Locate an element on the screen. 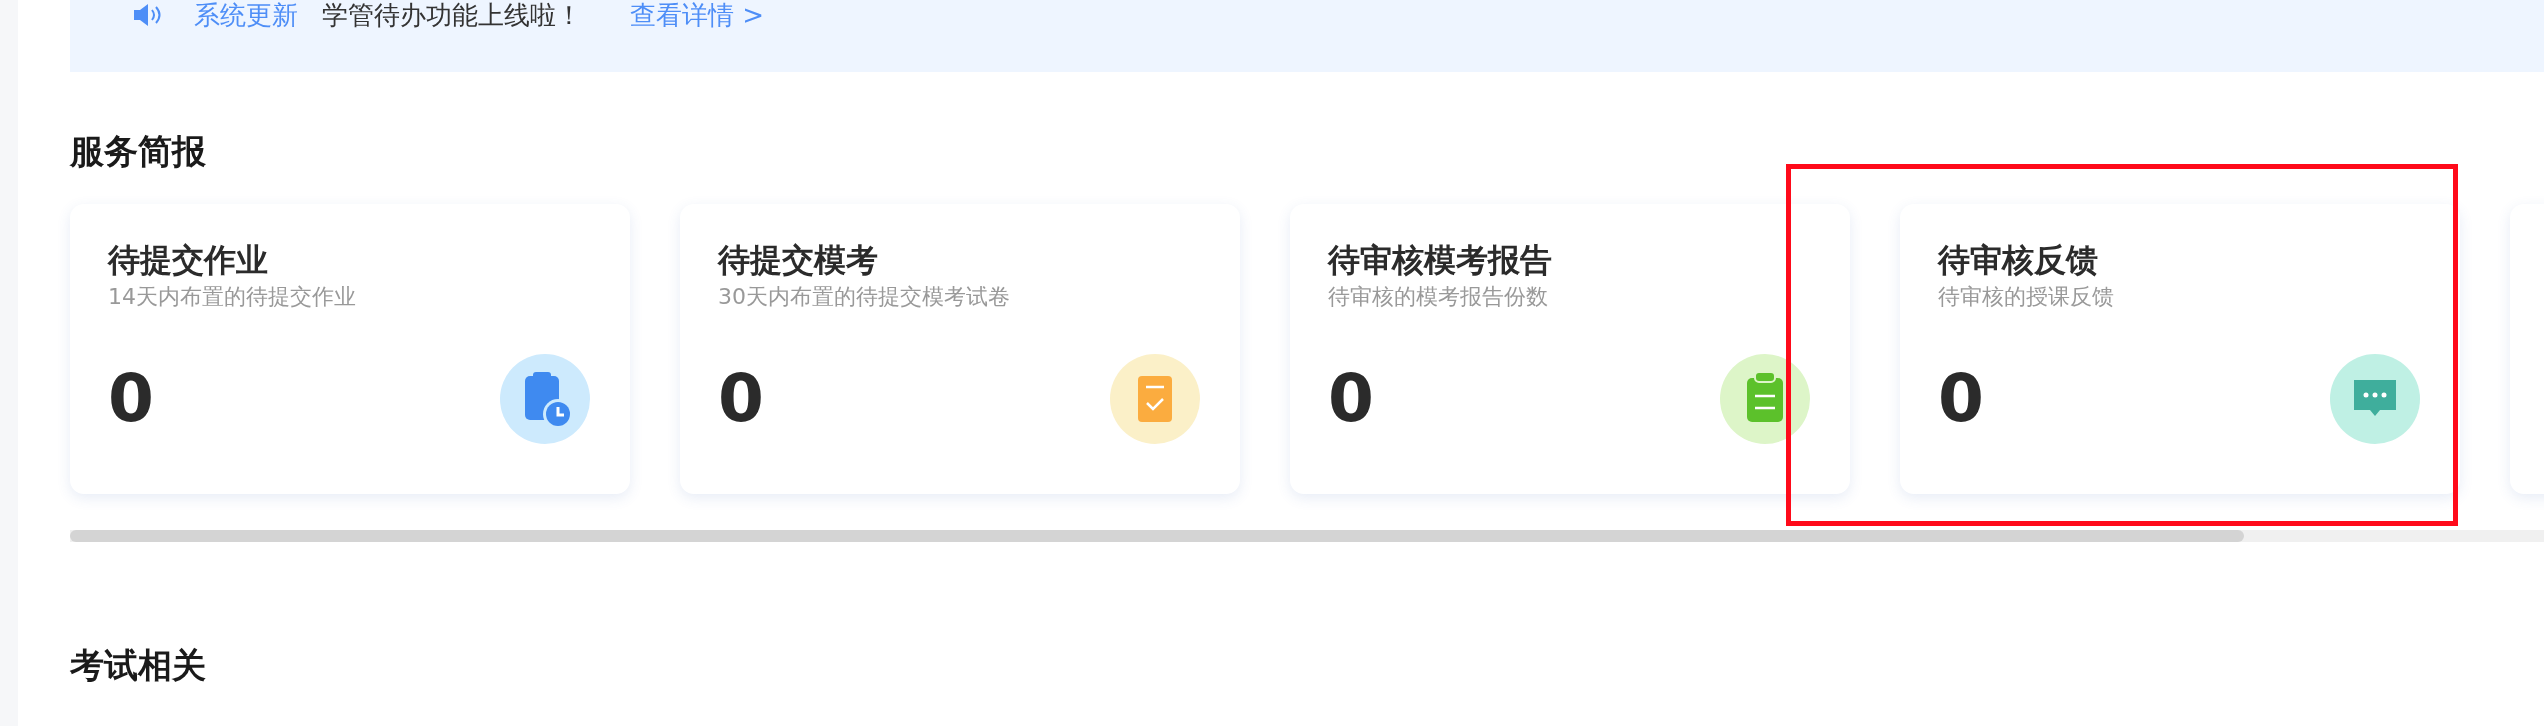 The width and height of the screenshot is (2544, 726). summary-card: 待审核反馈 待审核的授课反馈 0 is located at coordinates (2180, 349).